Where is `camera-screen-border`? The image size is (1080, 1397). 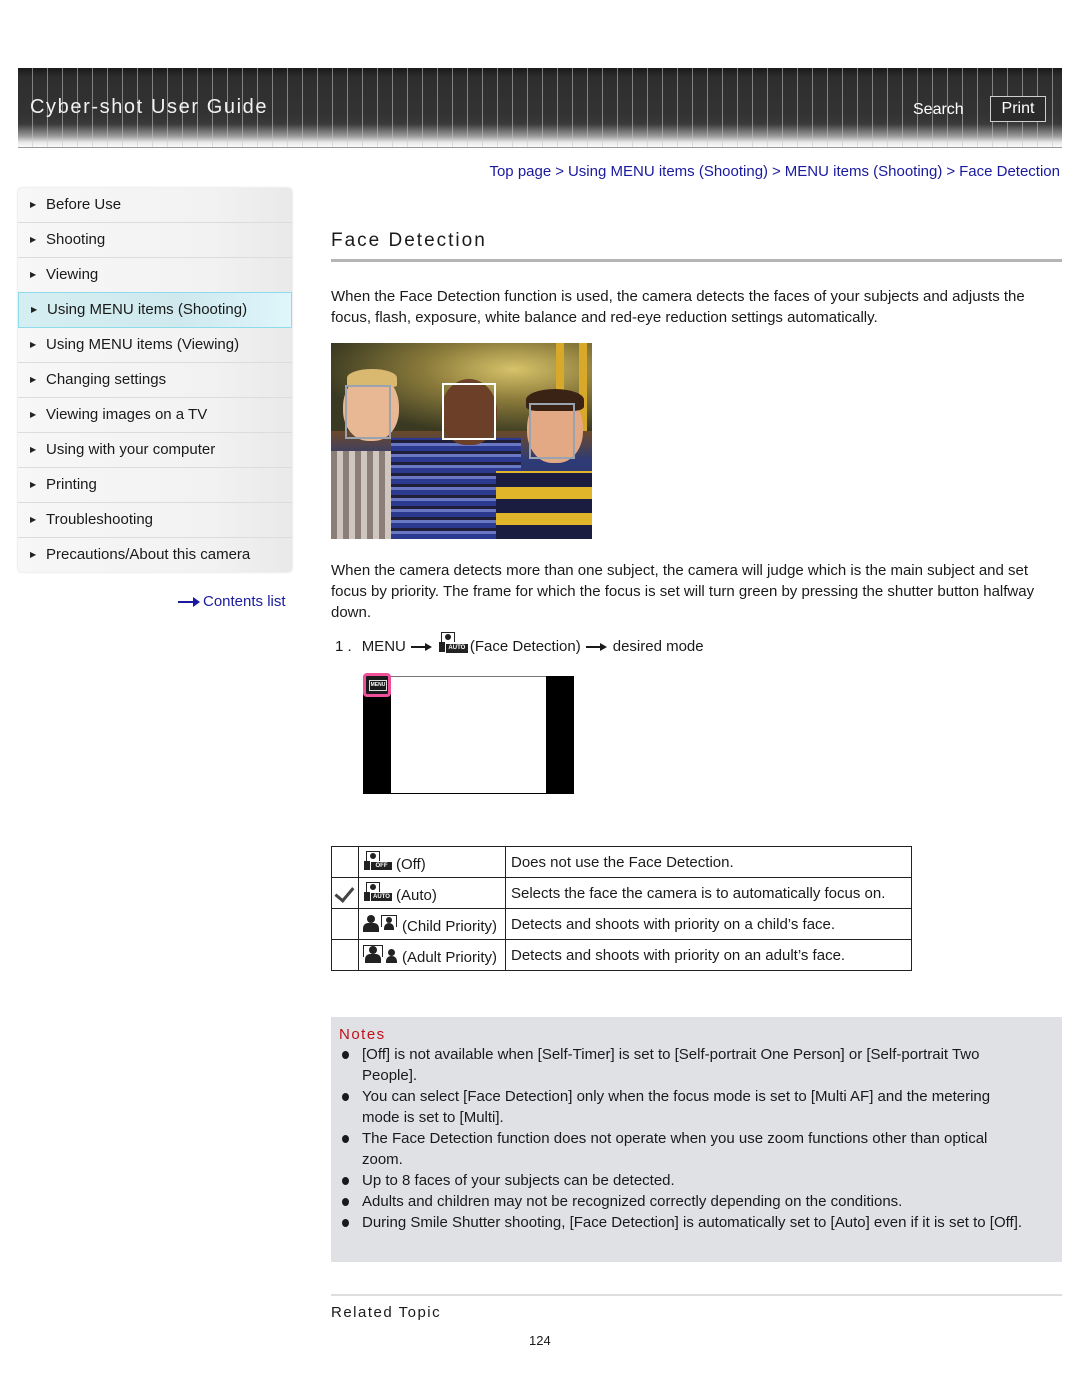 camera-screen-border is located at coordinates (468, 676).